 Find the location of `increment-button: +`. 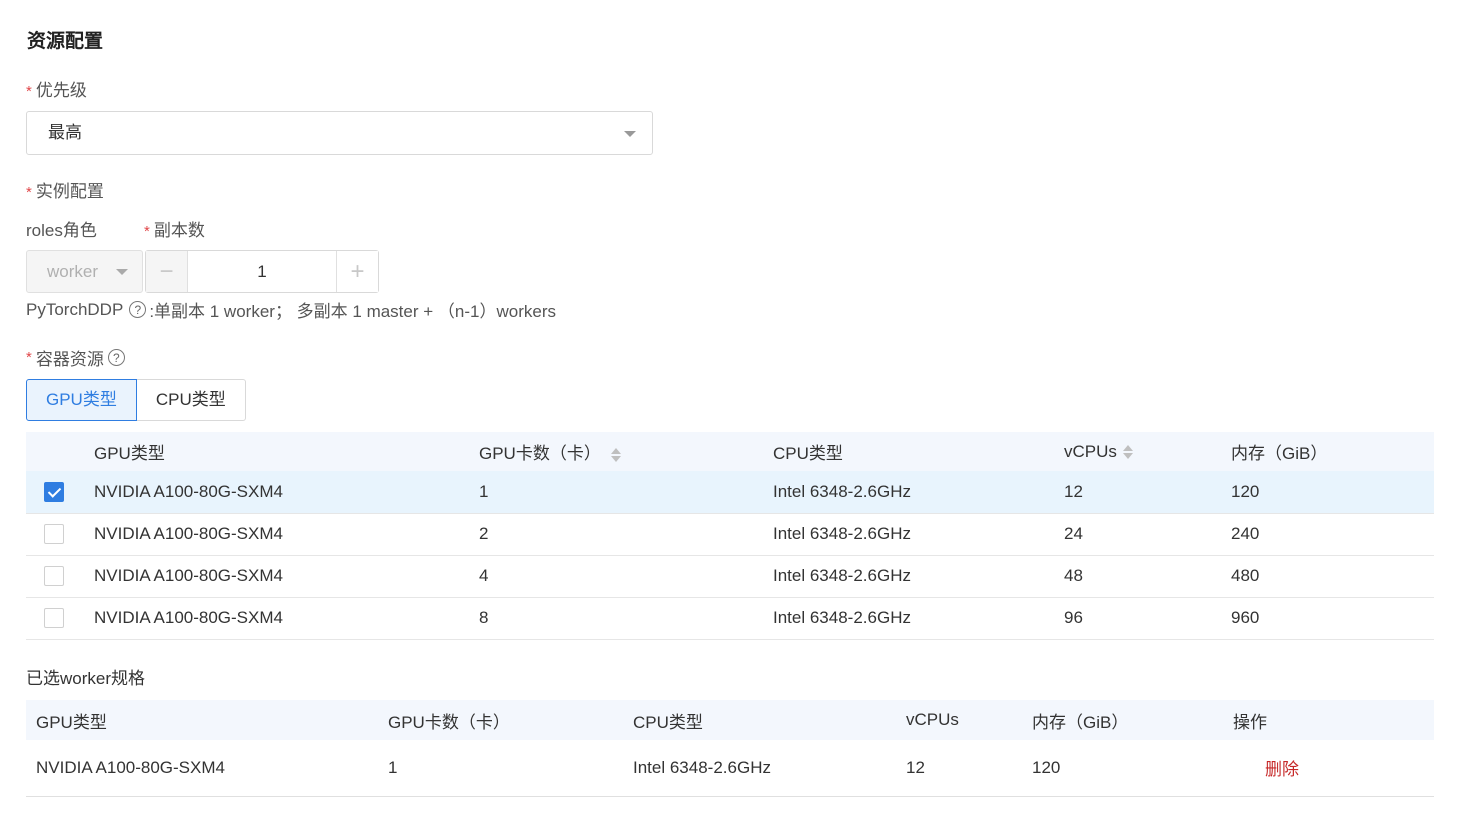

increment-button: + is located at coordinates (357, 271).